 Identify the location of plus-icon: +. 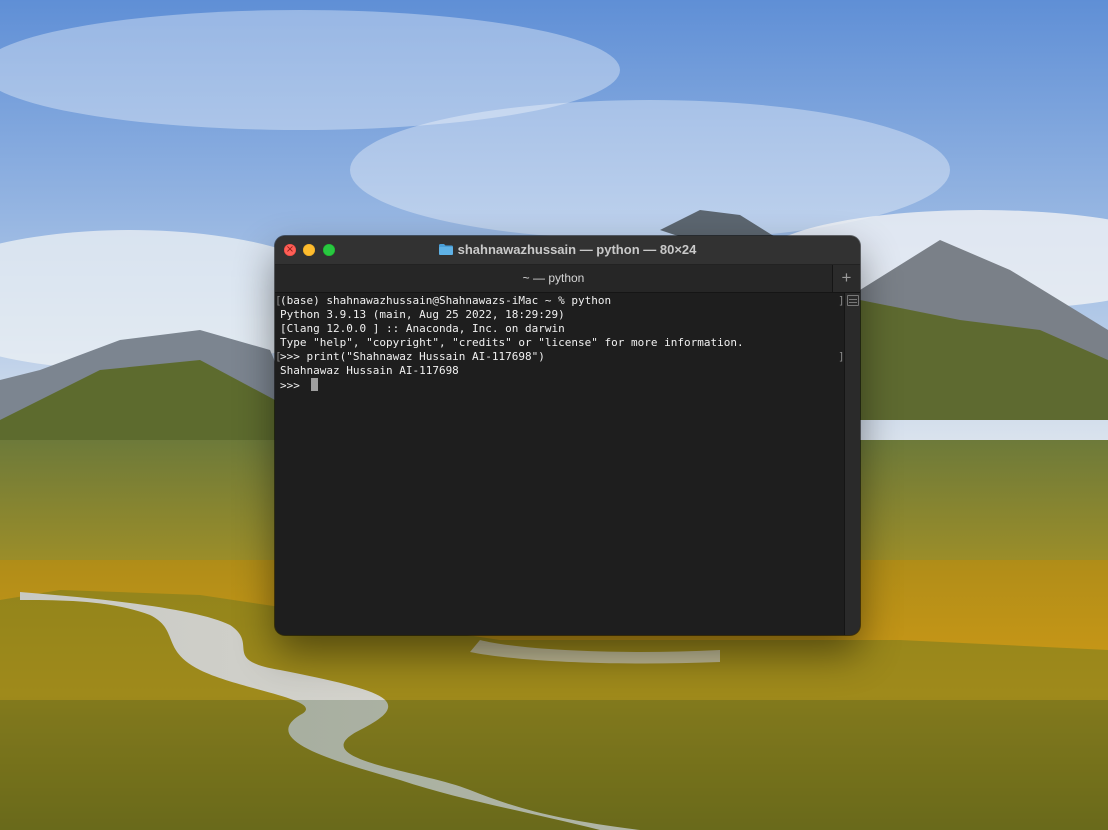
(846, 277).